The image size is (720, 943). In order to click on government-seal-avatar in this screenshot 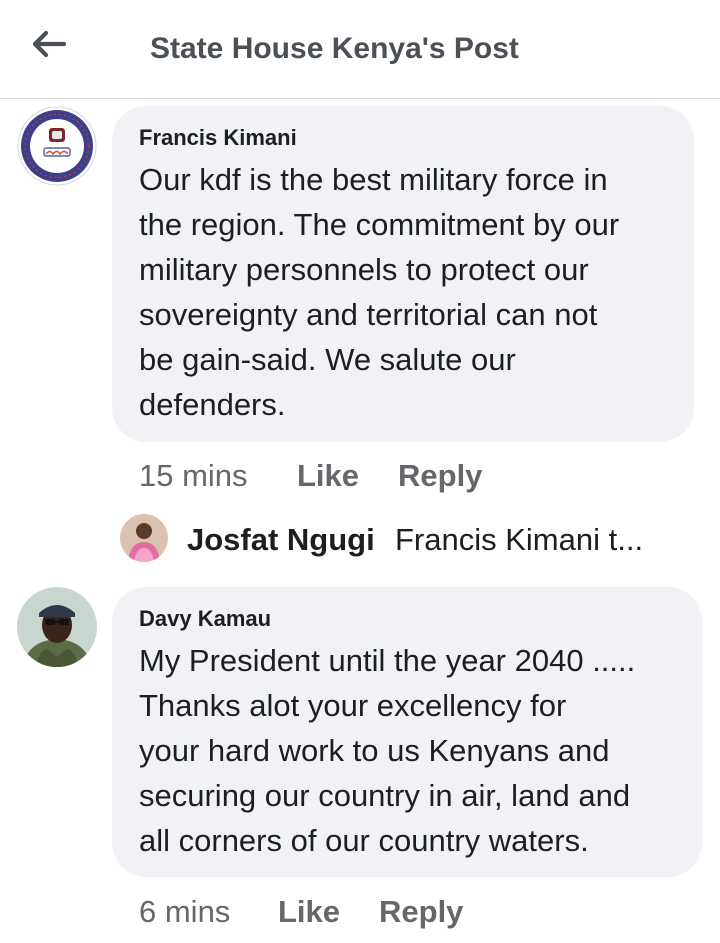, I will do `click(57, 146)`.